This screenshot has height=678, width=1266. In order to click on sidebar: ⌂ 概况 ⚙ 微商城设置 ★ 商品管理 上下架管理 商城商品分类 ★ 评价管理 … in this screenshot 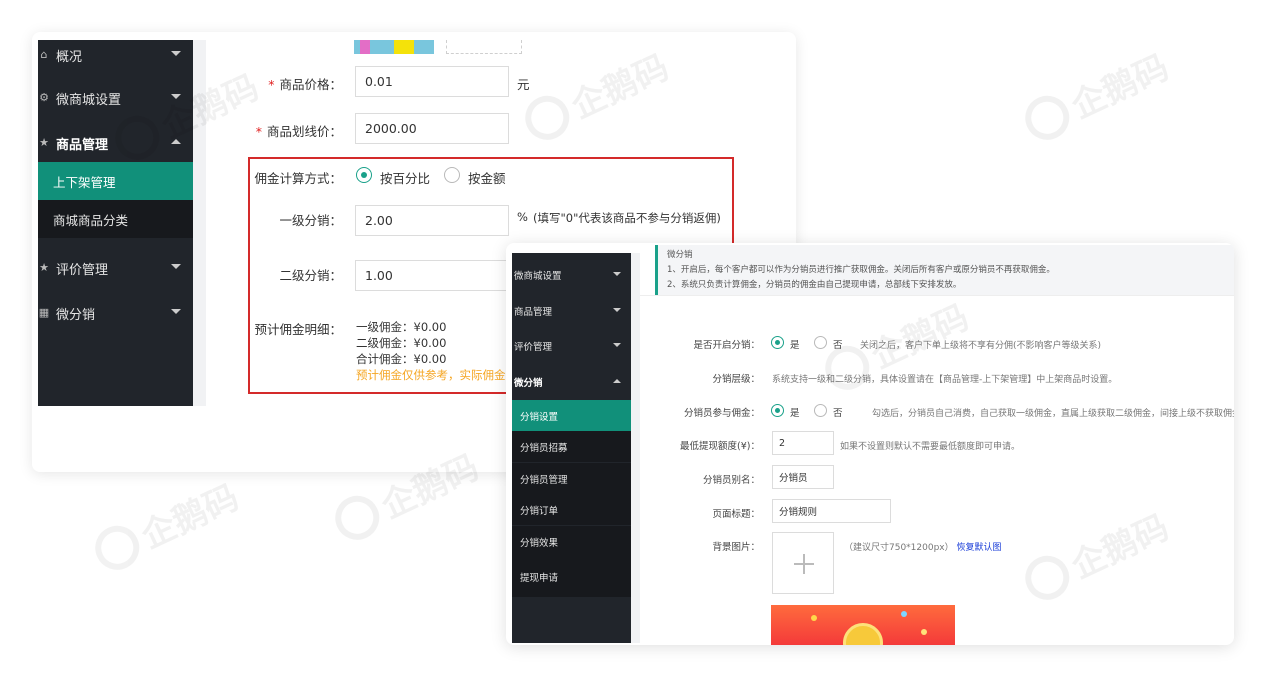, I will do `click(115, 223)`.